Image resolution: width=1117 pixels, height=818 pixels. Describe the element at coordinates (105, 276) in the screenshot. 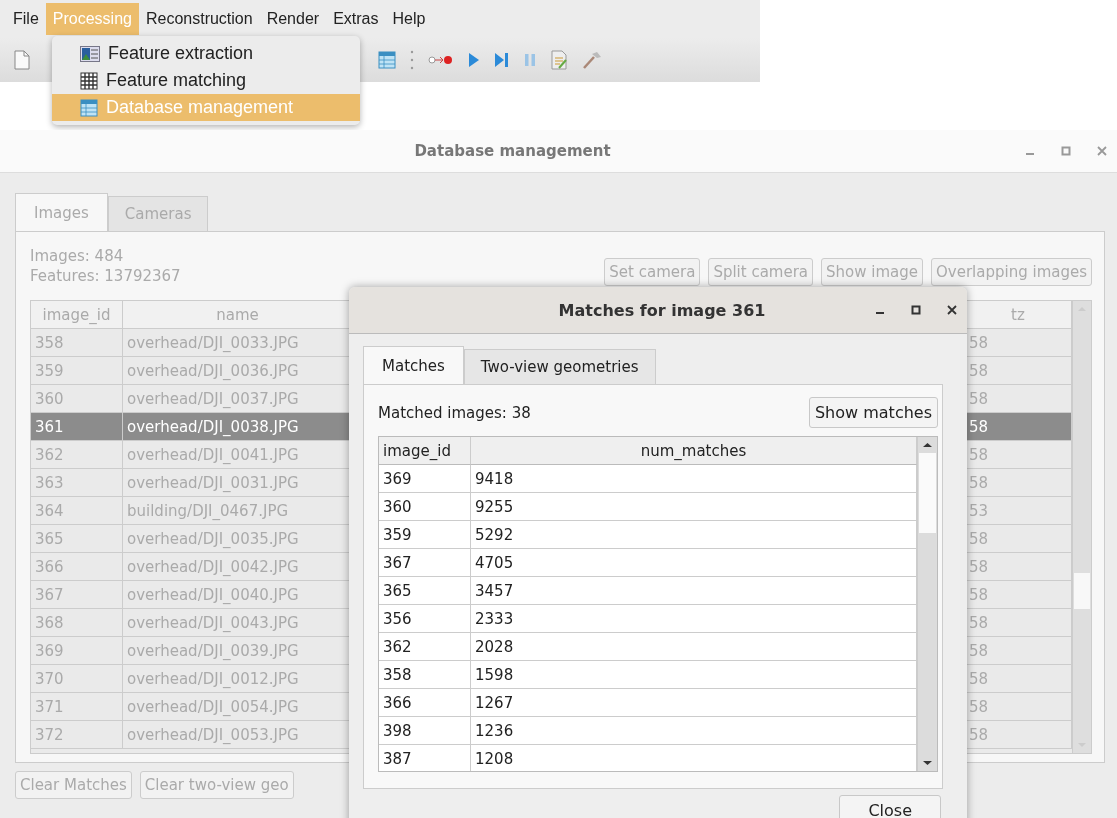

I see `features-count: Features: 13792367` at that location.